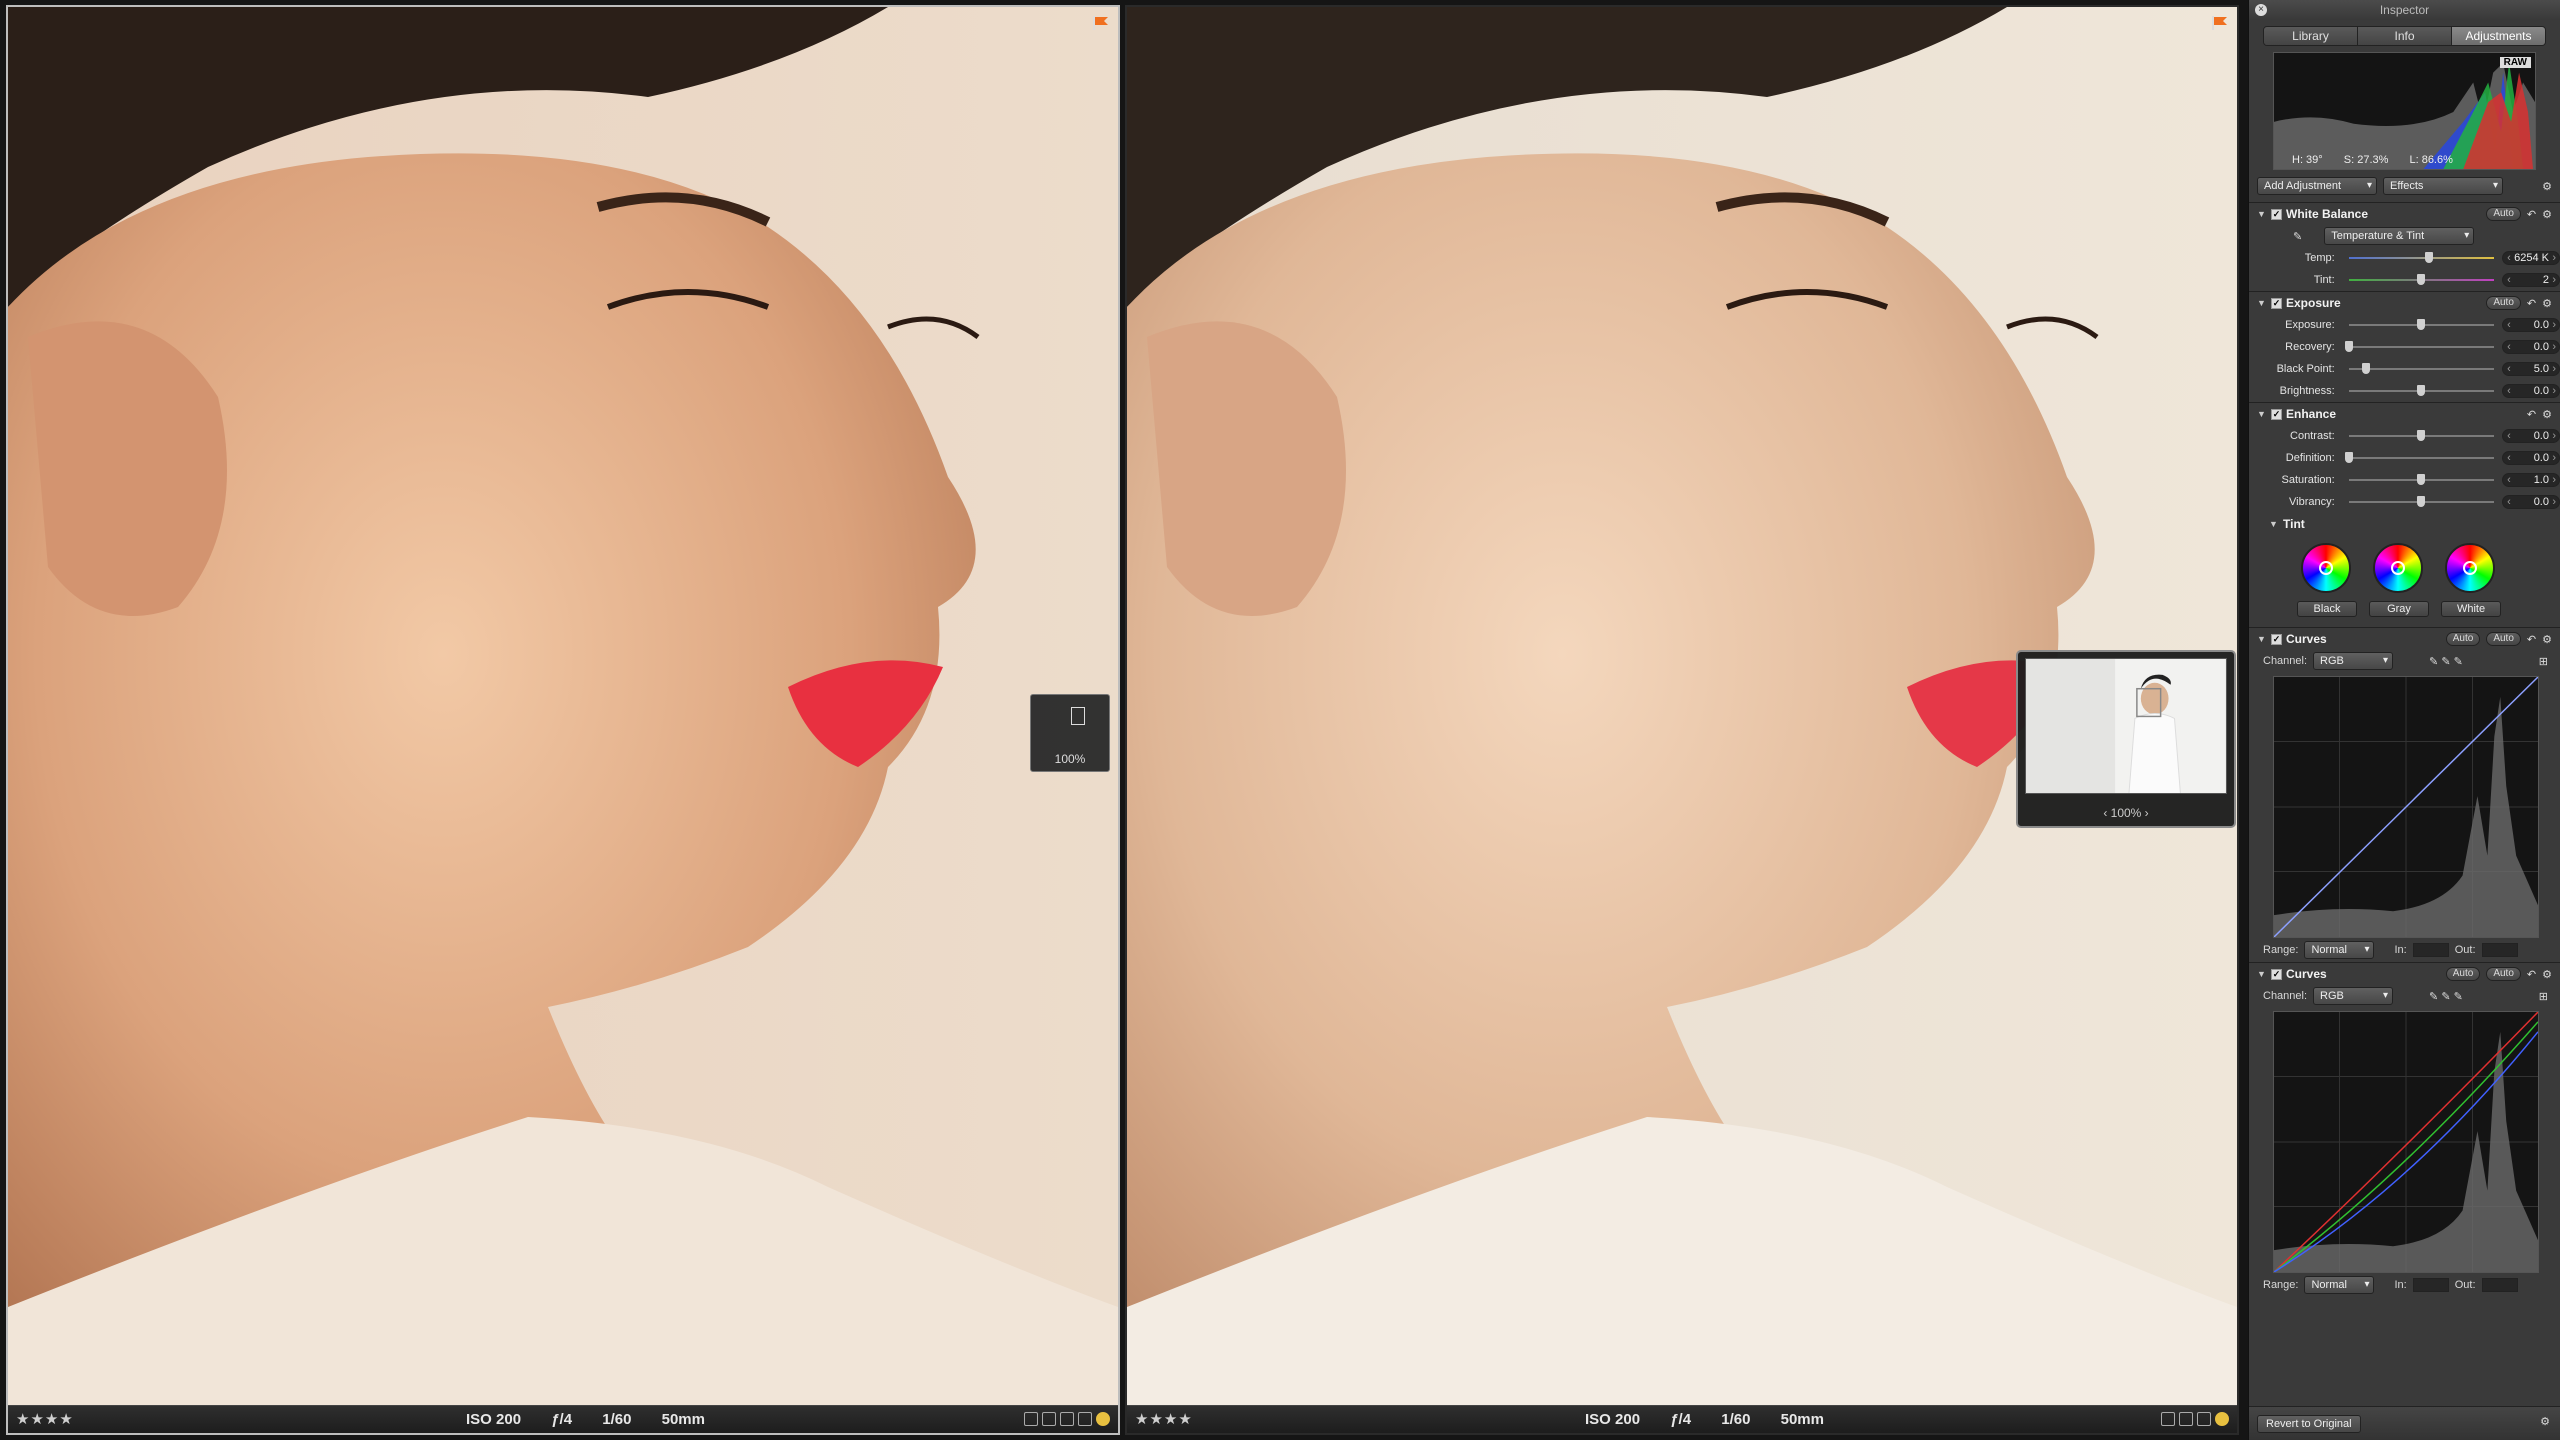  Describe the element at coordinates (2503, 639) in the screenshot. I see `auto-rgb-button: Auto` at that location.